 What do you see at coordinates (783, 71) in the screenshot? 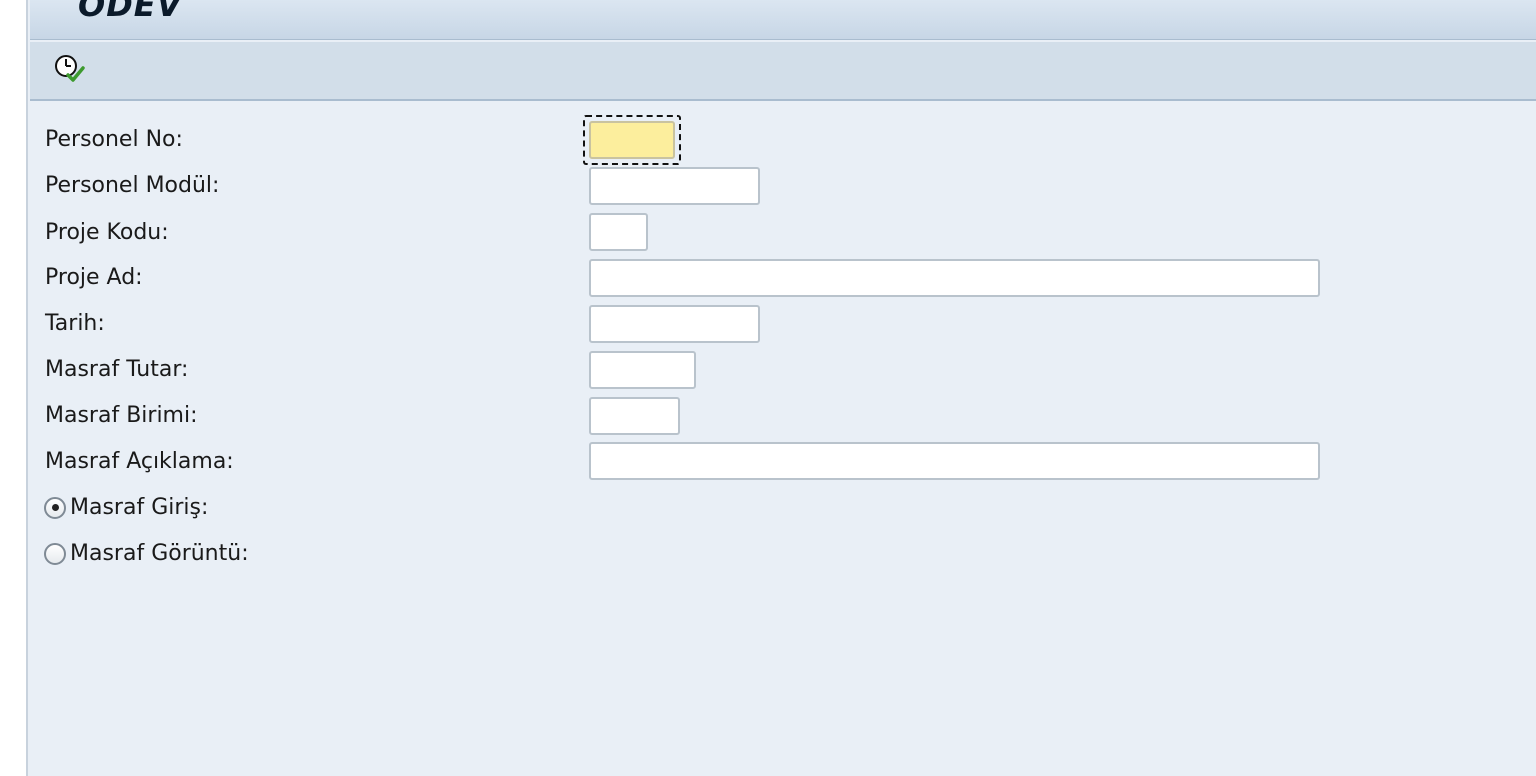
I see `application-toolbar` at bounding box center [783, 71].